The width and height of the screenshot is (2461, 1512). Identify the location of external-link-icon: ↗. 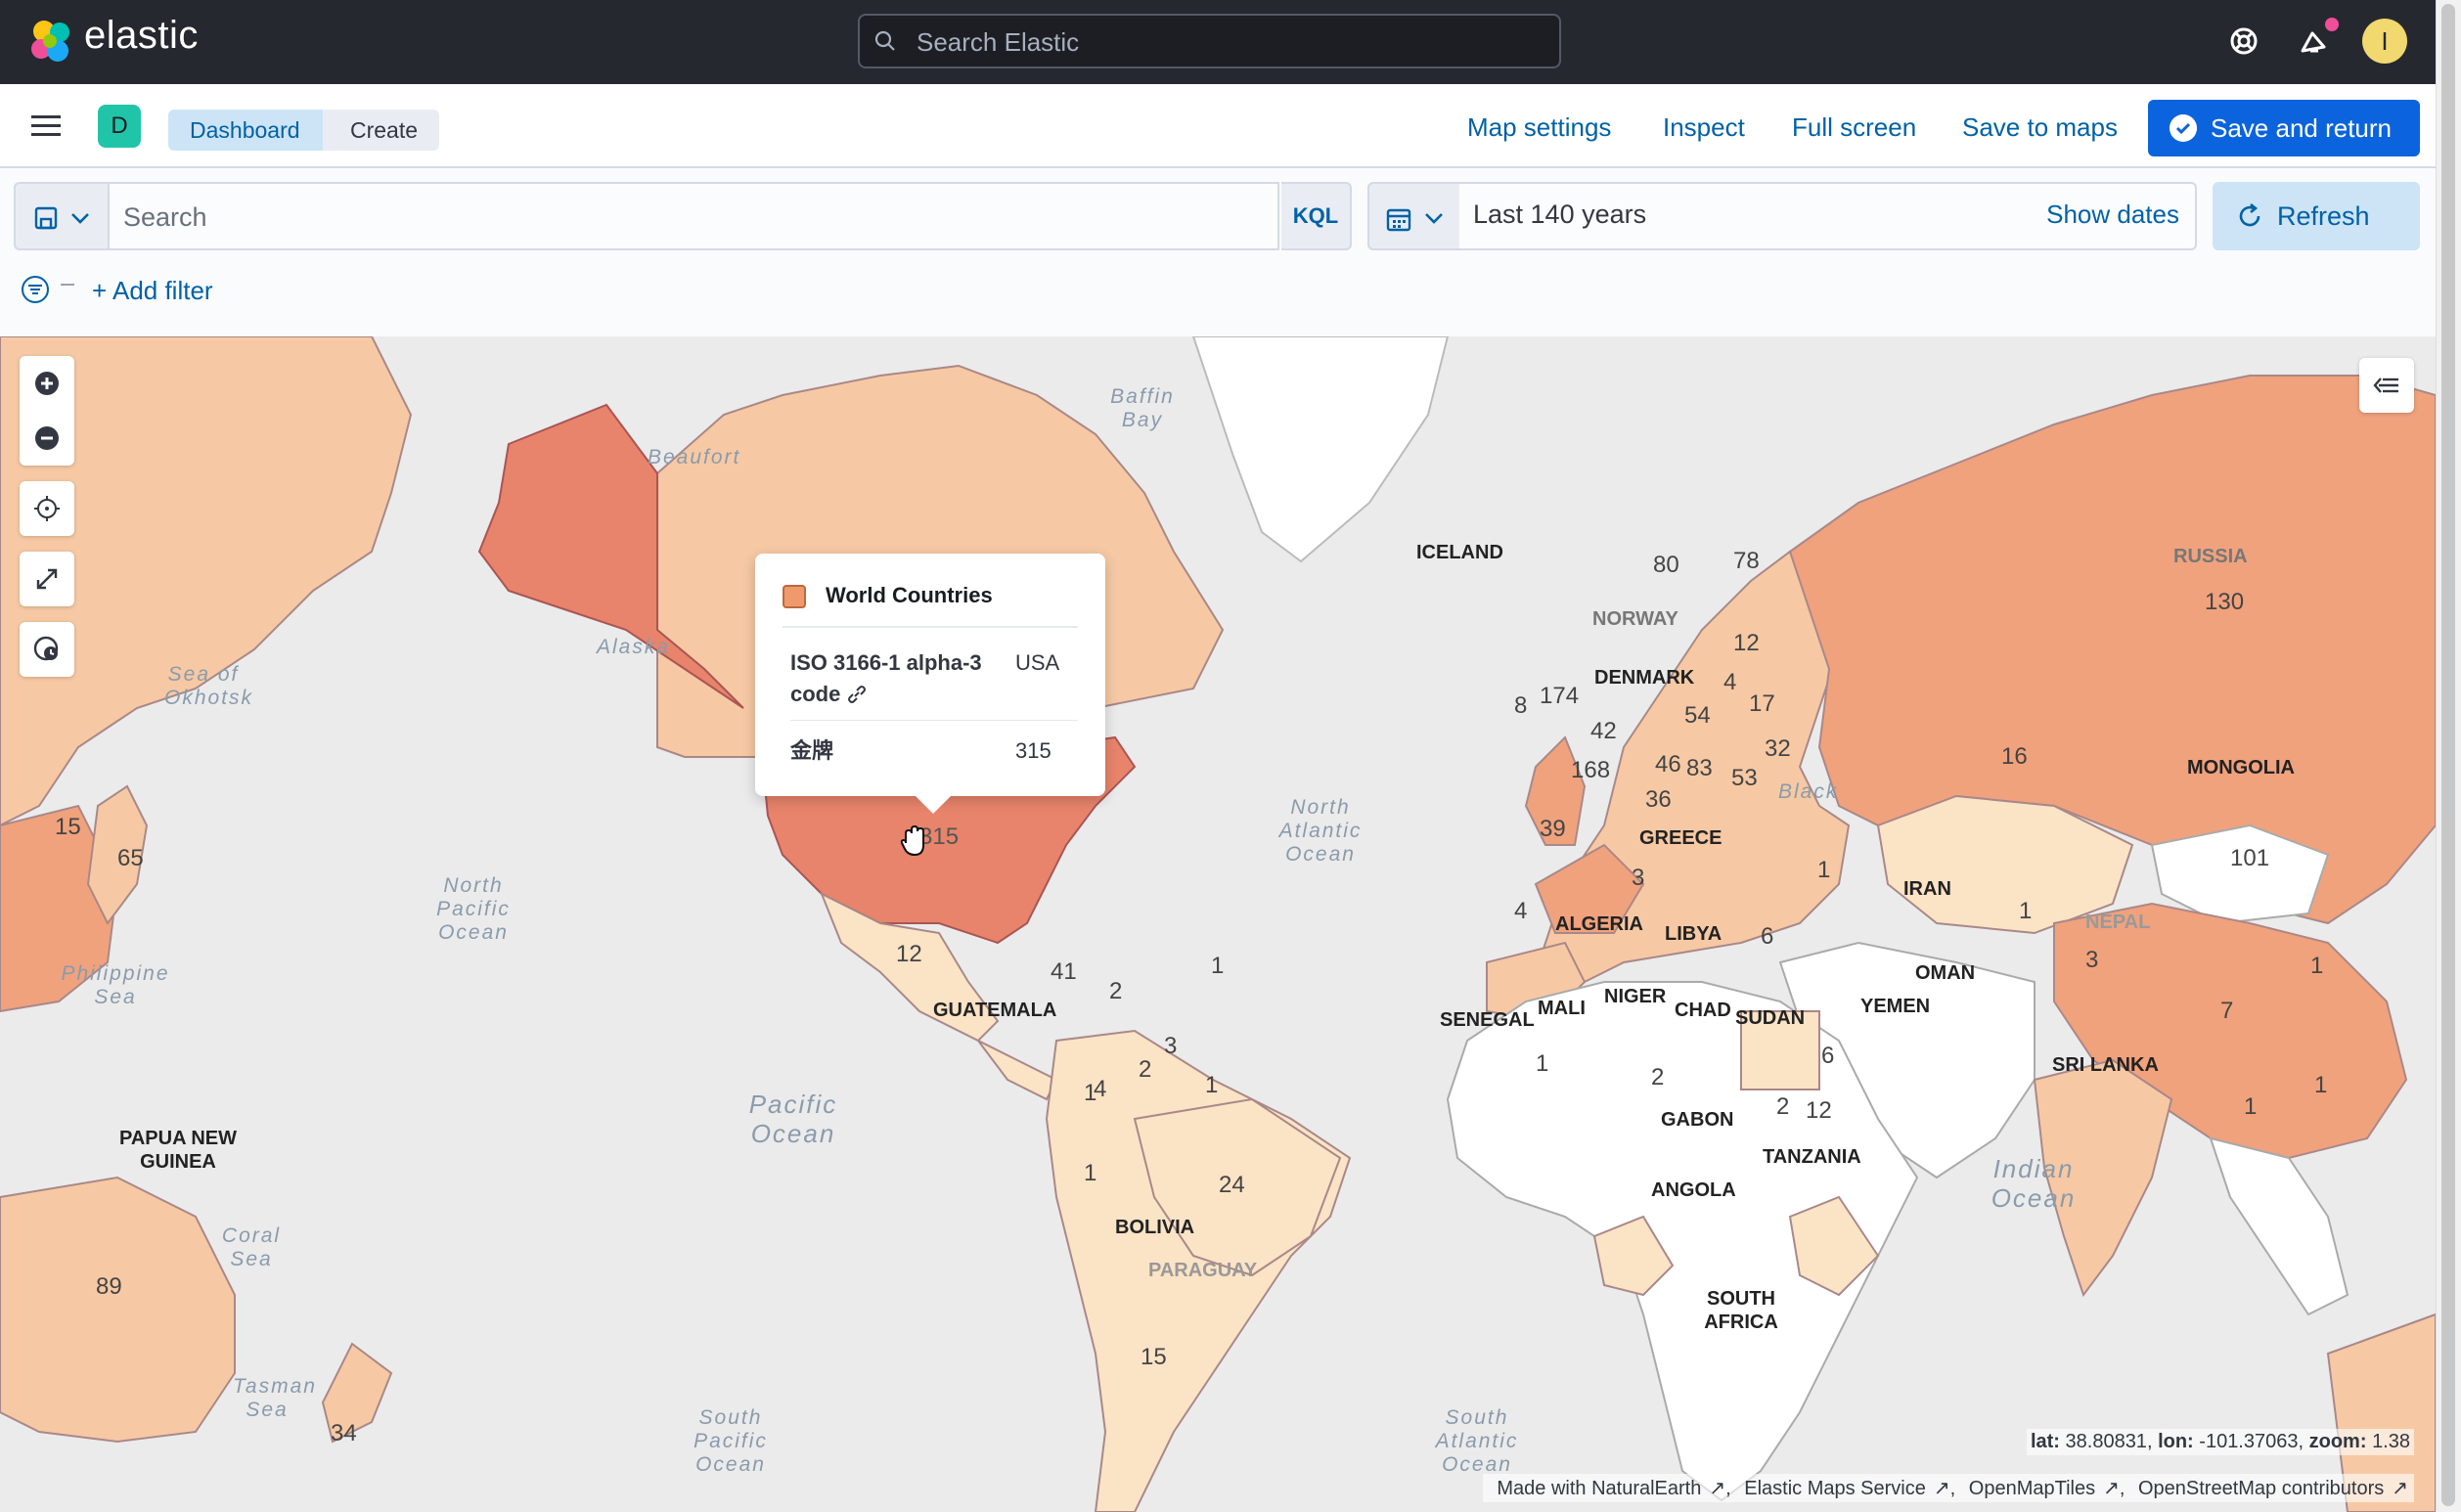
(1717, 1489).